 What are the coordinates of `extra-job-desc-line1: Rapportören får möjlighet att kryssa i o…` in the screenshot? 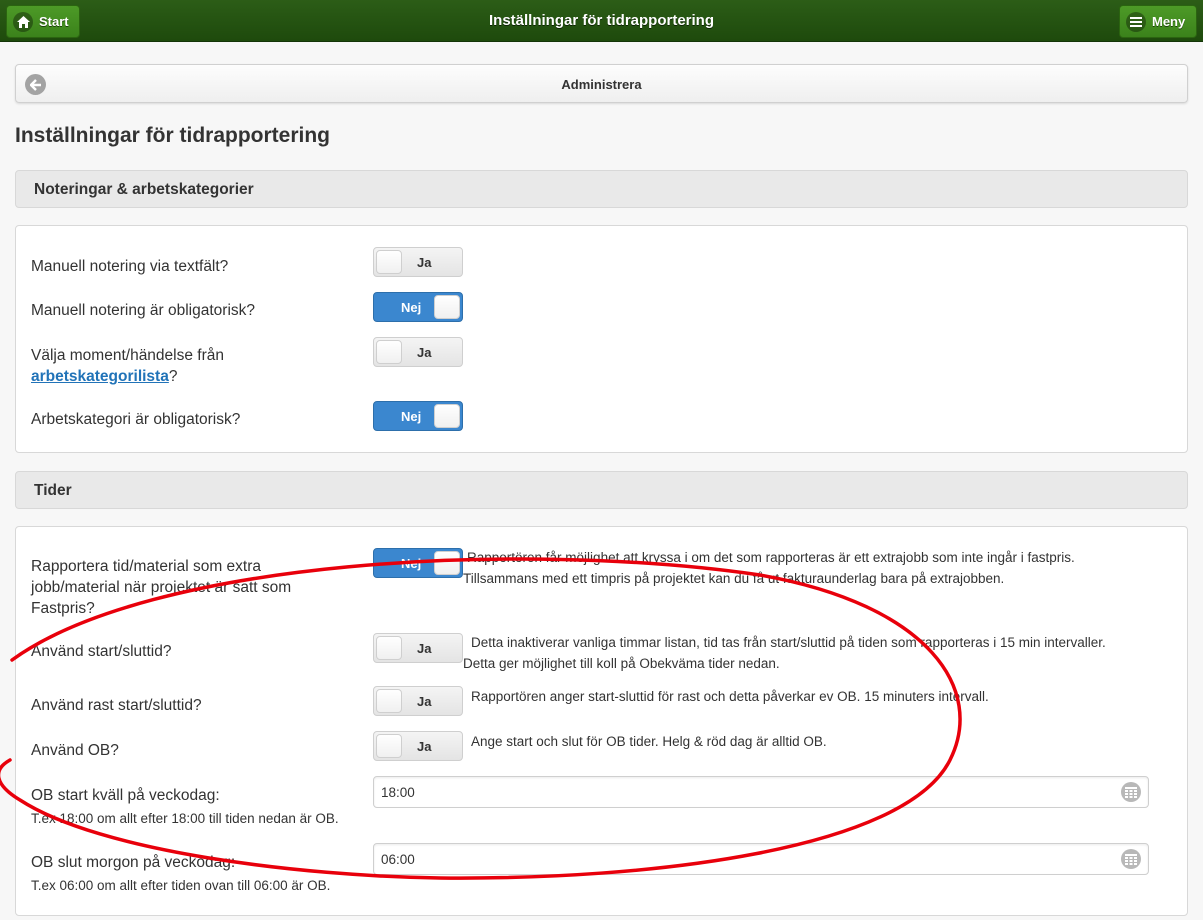 It's located at (771, 557).